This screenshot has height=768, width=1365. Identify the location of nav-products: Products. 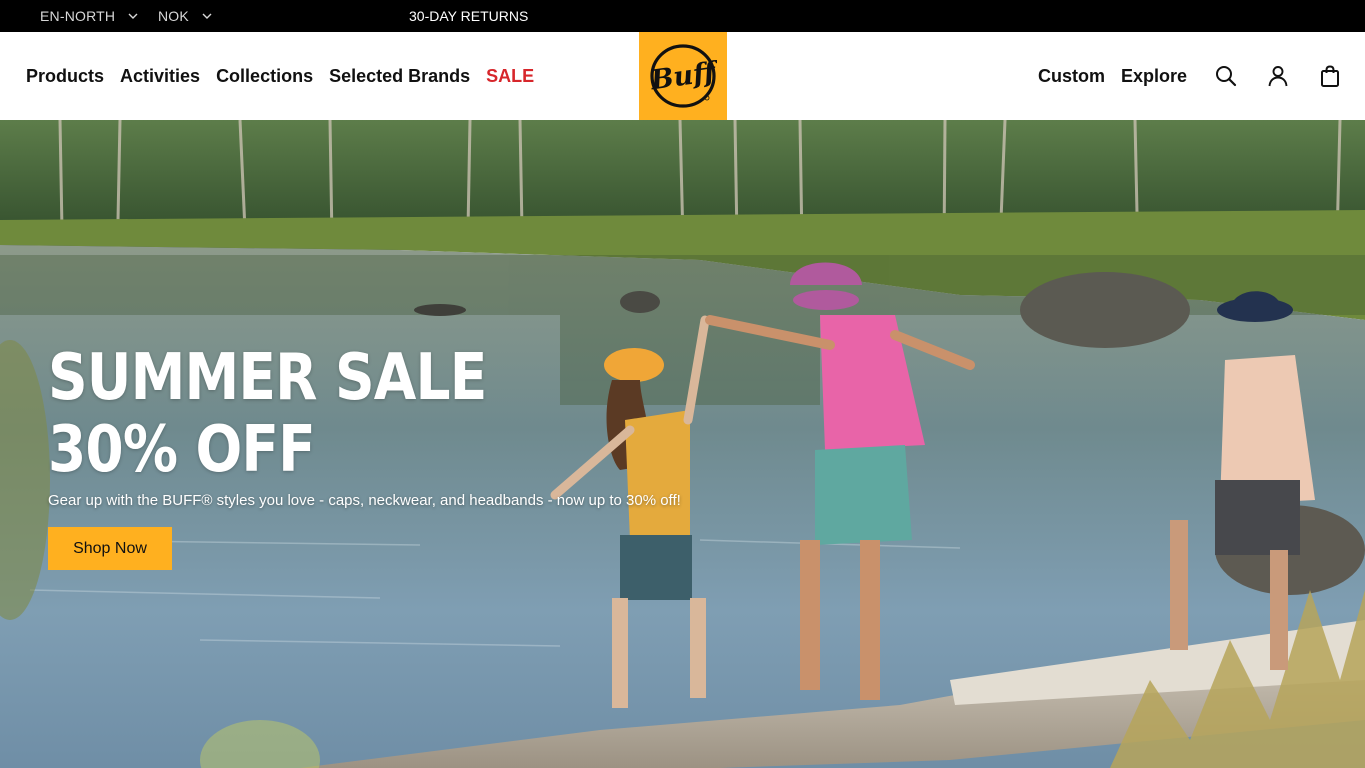
(65, 76).